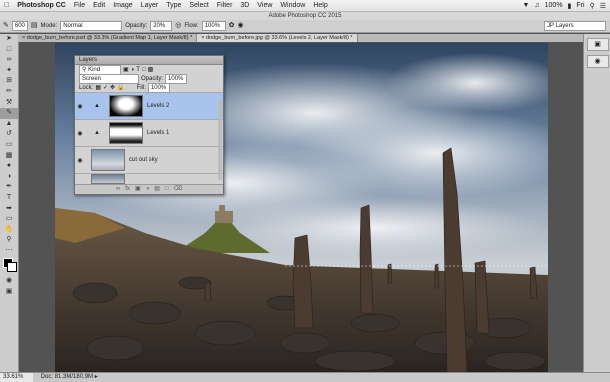 Image resolution: width=610 pixels, height=382 pixels. Describe the element at coordinates (9, 209) in the screenshot. I see `path-select-icon: ➥` at that location.